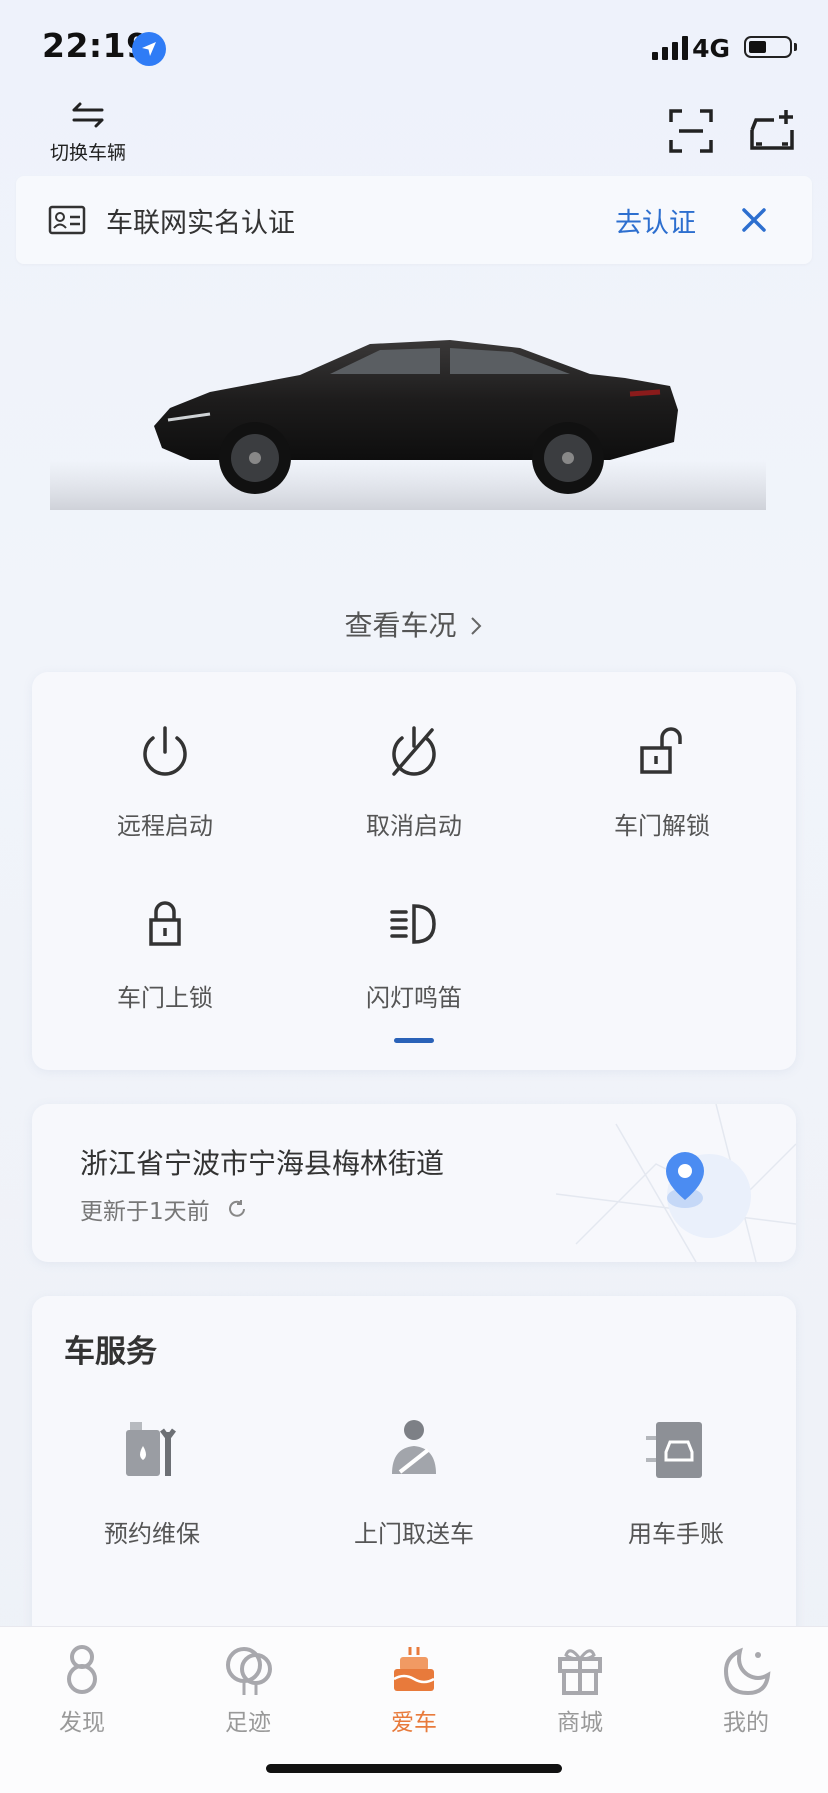 This screenshot has width=828, height=1793. What do you see at coordinates (676, 1534) in the screenshot?
I see `service-label: 用车手账` at bounding box center [676, 1534].